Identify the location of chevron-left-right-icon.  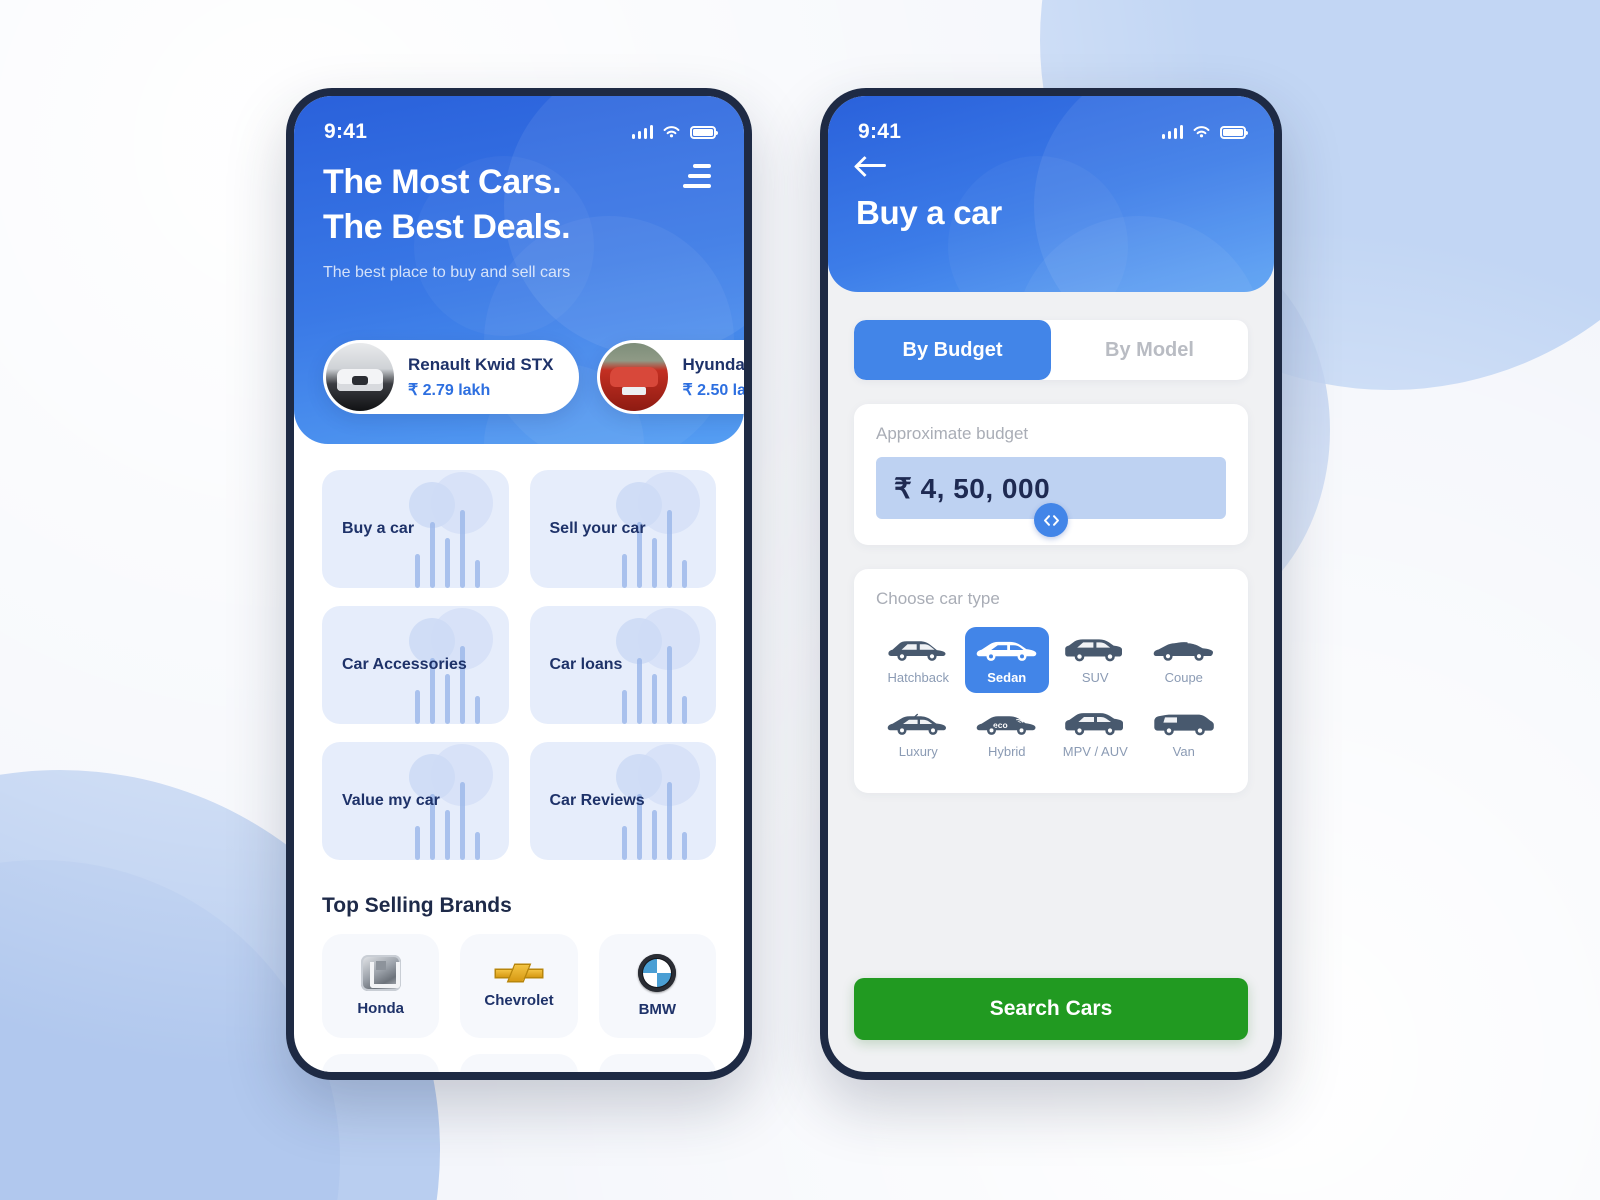
(1051, 520).